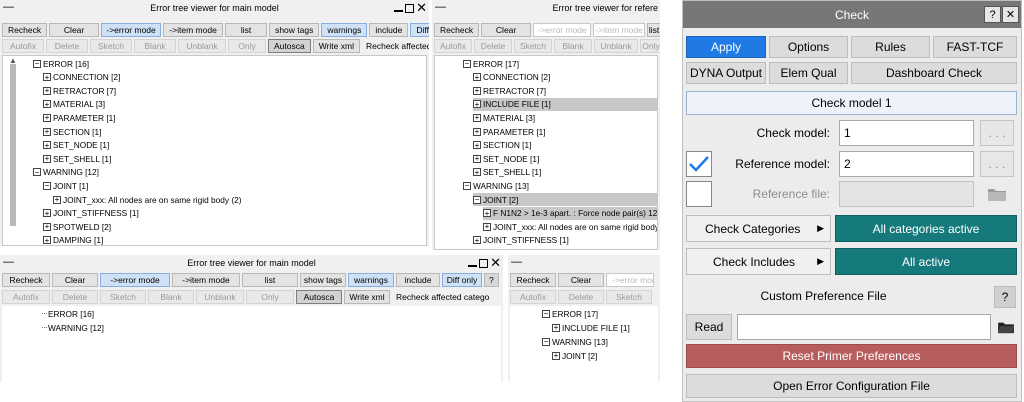 This screenshot has width=1024, height=402. I want to click on tree-item: + SECTION [1], so click(502, 145).